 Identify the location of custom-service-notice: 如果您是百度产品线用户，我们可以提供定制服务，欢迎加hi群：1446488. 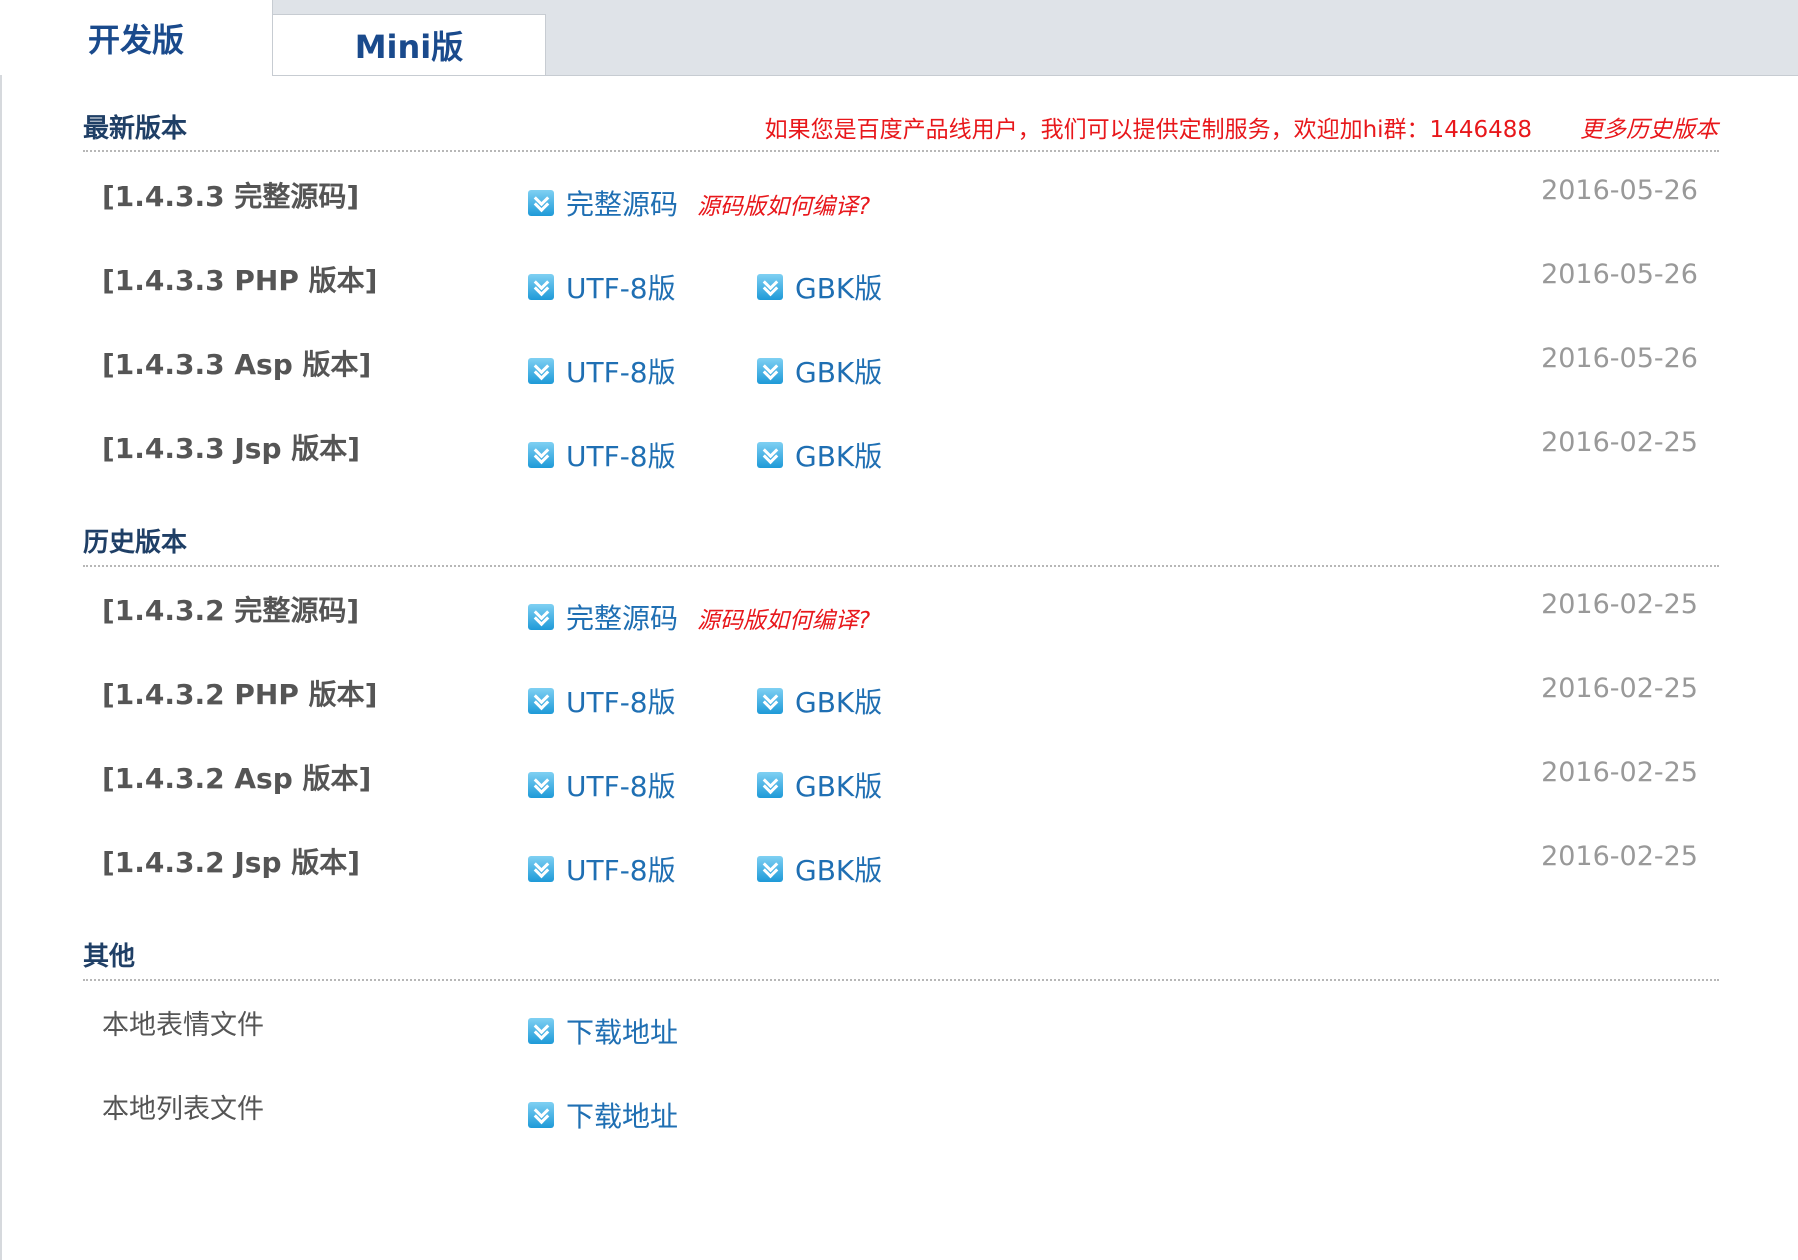
(1148, 130).